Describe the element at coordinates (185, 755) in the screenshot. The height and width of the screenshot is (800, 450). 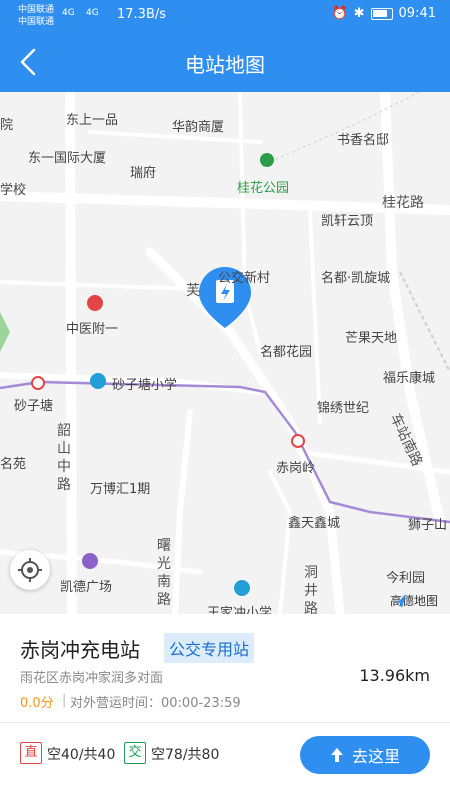
I see `ac-slots: 空78/共80` at that location.